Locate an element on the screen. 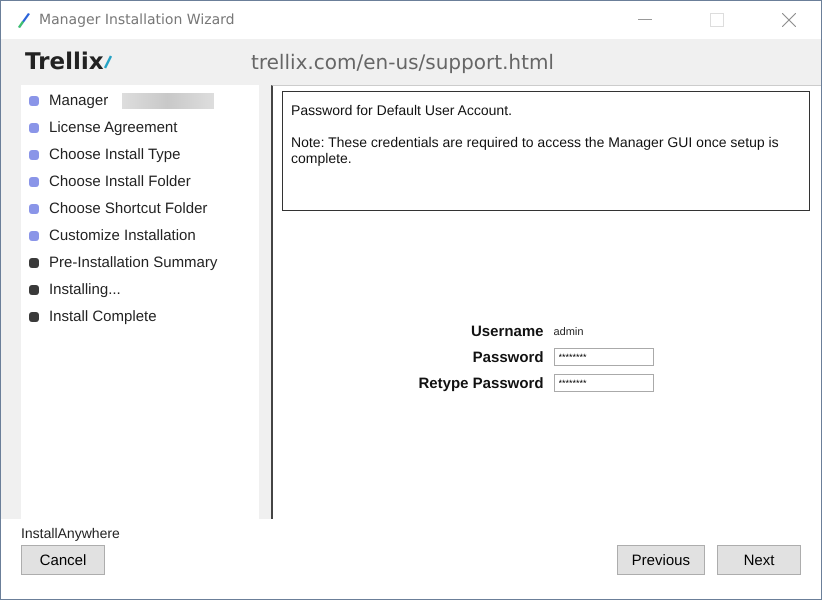 The height and width of the screenshot is (600, 822). retype-password-label: Retype Password is located at coordinates (481, 383).